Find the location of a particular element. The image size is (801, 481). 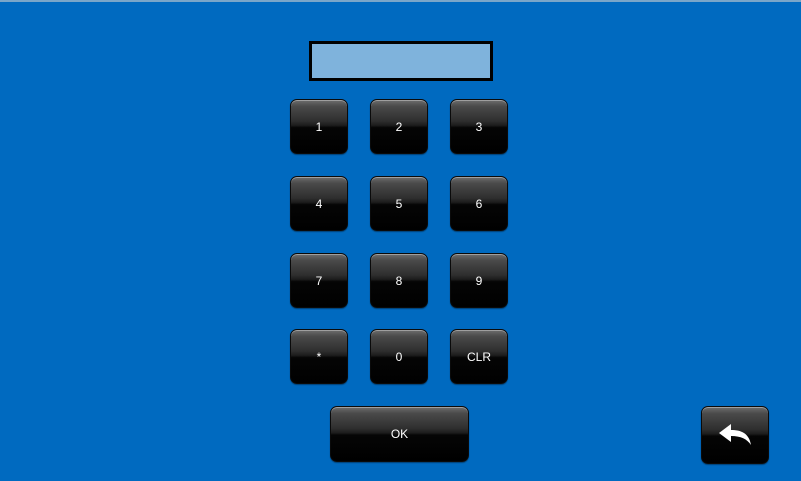

top-edge-line is located at coordinates (400, 1).